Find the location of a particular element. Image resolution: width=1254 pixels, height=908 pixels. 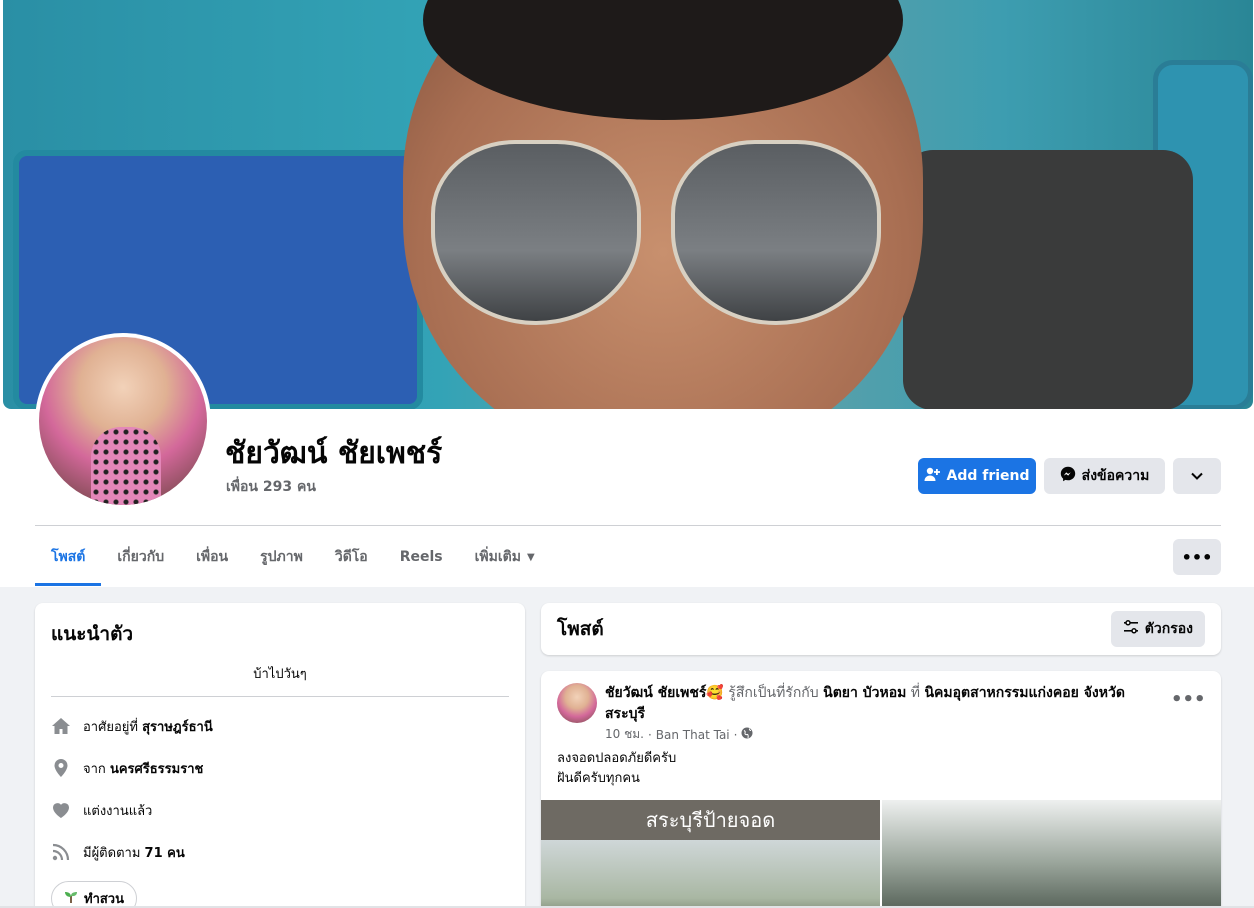

photo-caption: สระบุรีป้ายจอด is located at coordinates (710, 820).